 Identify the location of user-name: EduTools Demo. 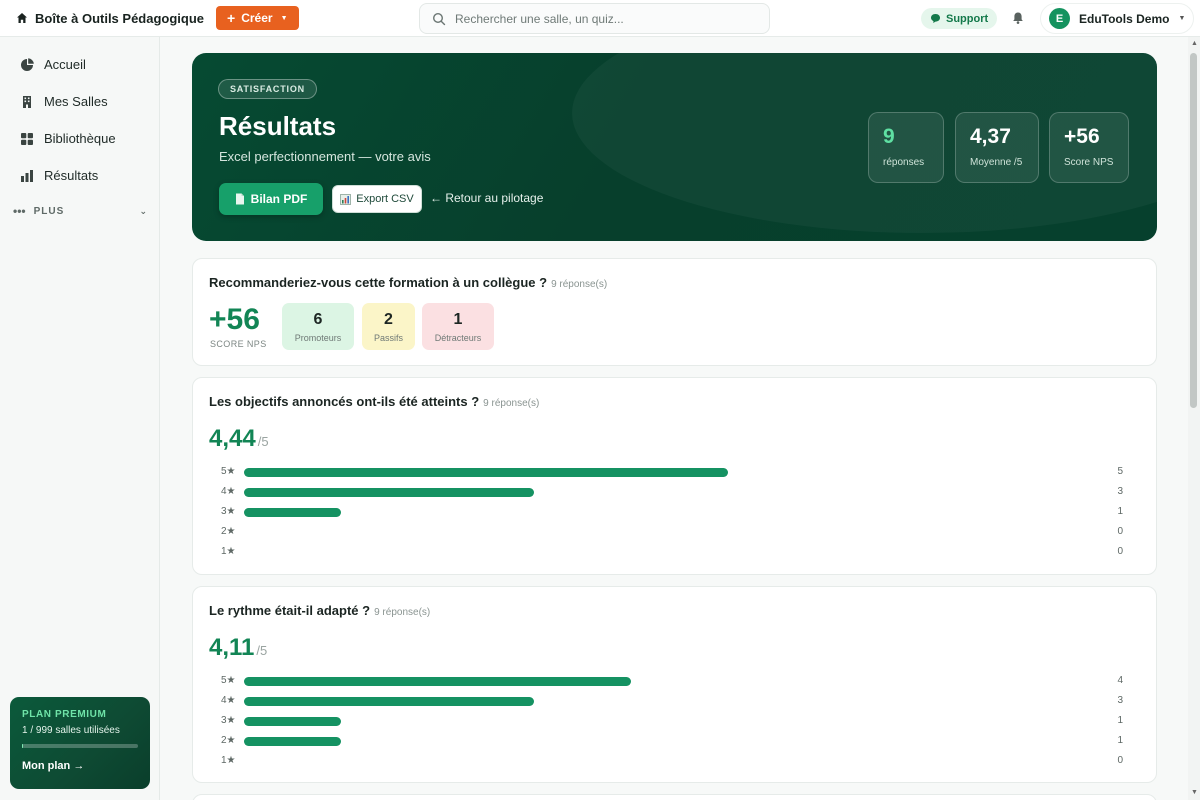
(1124, 18).